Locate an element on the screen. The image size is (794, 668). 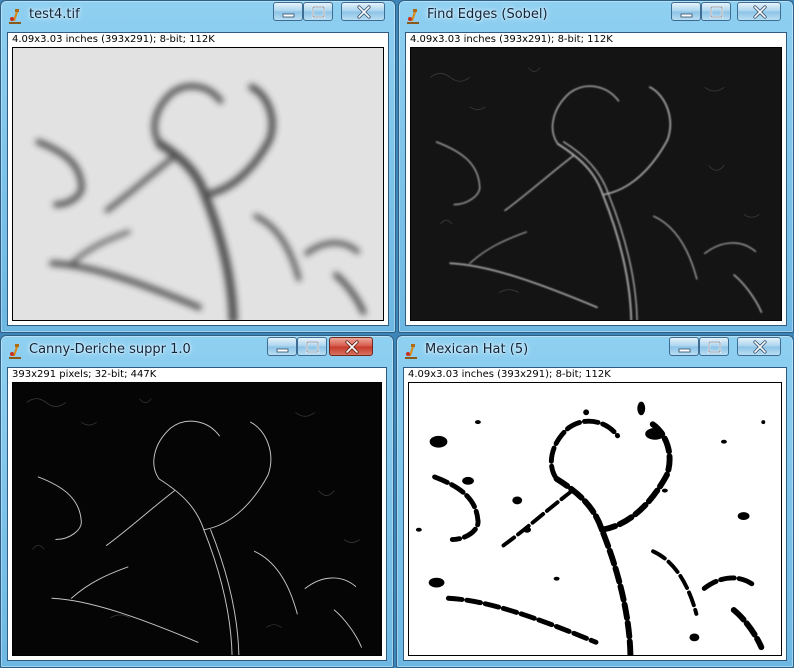
titlebar: Canny-Deriche suppr 1.0 is located at coordinates (197, 351).